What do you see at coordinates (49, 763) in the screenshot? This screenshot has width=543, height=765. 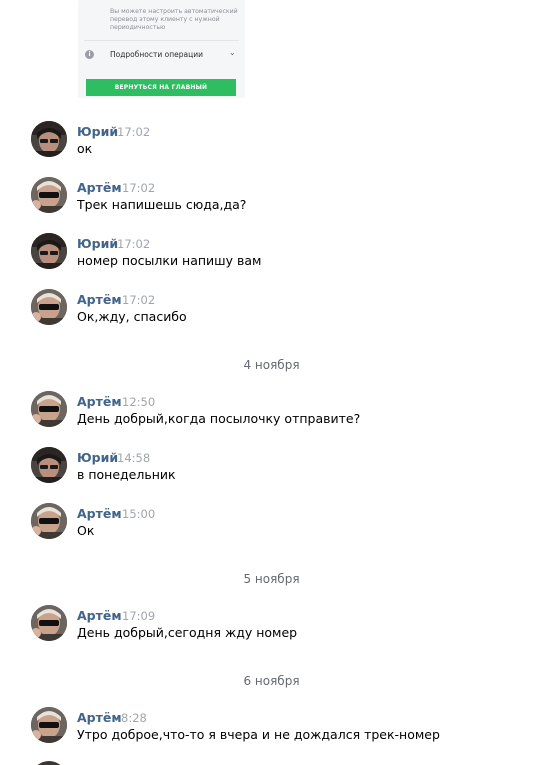 I see `avatar` at bounding box center [49, 763].